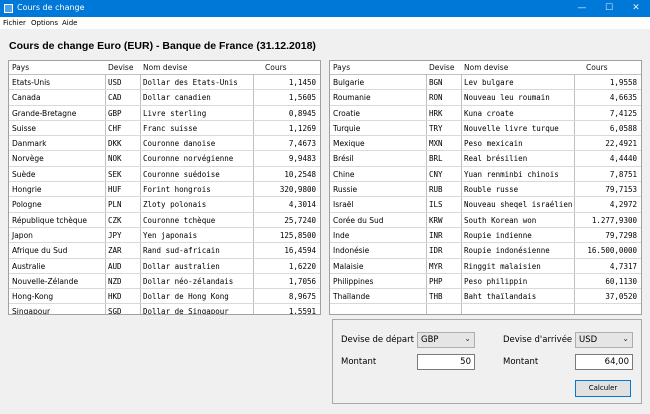  Describe the element at coordinates (181, 266) in the screenshot. I see `cell-nom: Dollar australien` at that location.